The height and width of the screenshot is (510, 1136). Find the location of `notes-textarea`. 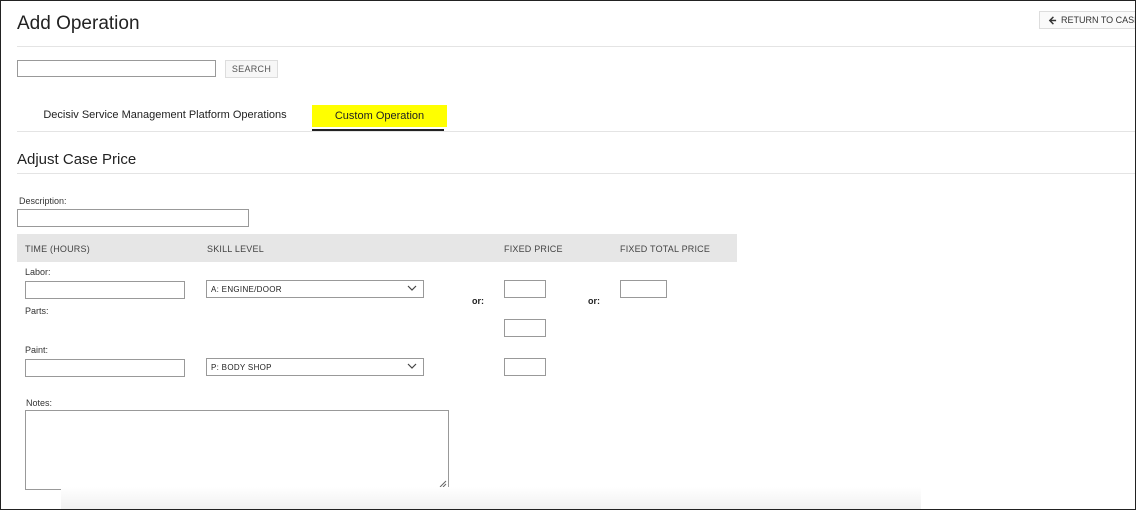

notes-textarea is located at coordinates (237, 450).